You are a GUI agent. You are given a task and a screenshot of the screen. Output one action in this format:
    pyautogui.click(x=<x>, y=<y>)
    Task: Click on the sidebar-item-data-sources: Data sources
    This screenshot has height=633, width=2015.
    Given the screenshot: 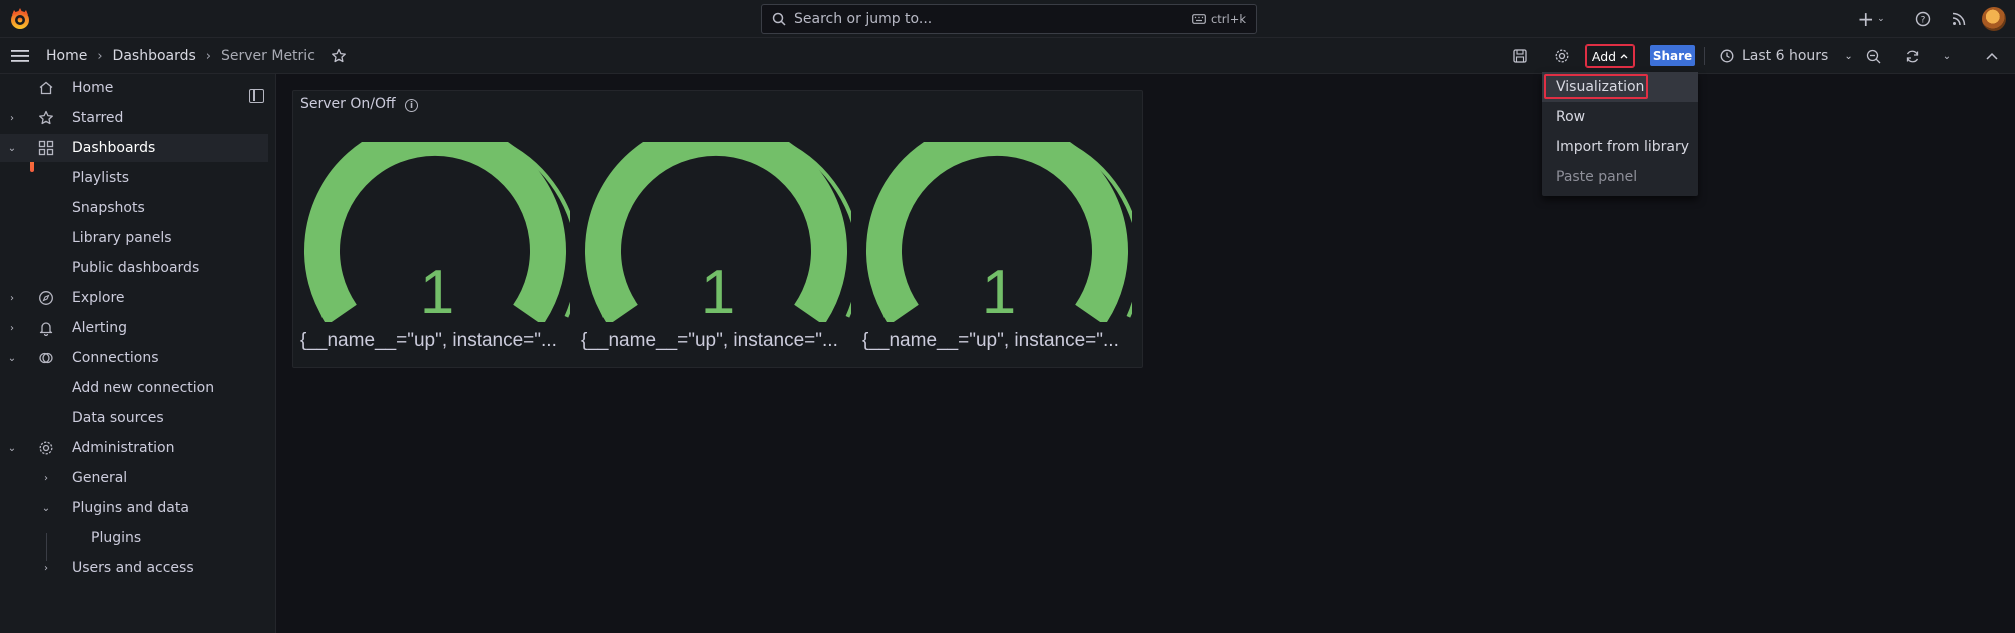 What is the action you would take?
    pyautogui.click(x=134, y=418)
    